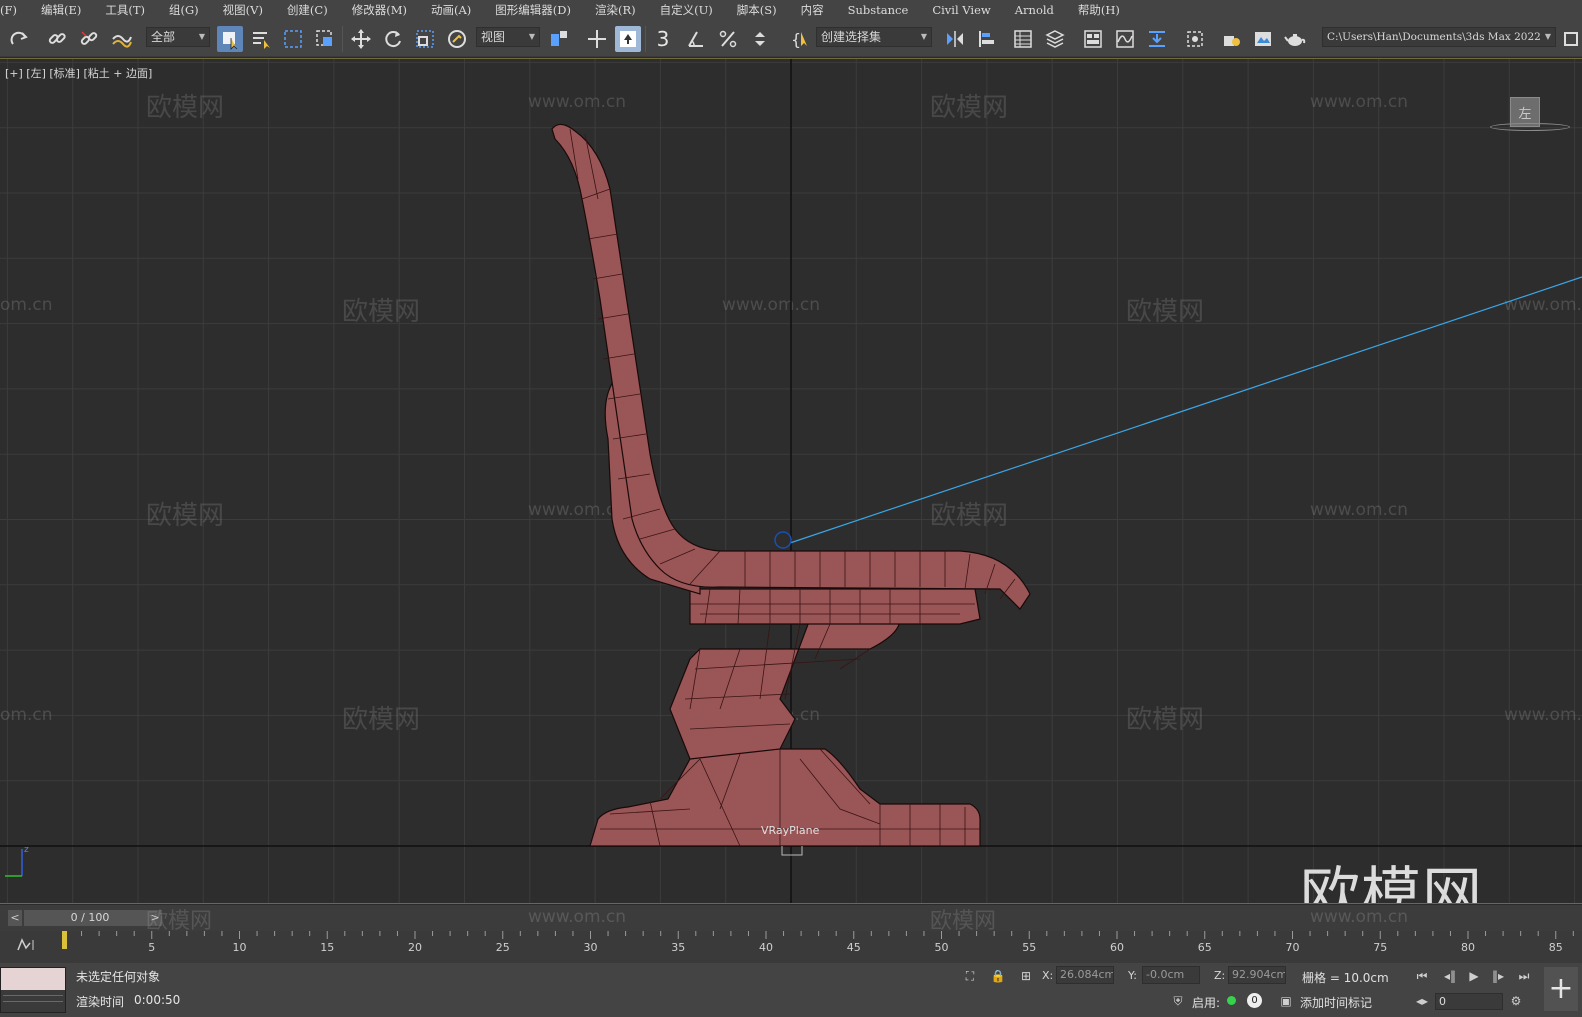  What do you see at coordinates (261, 39) in the screenshot?
I see `select-by-name-button` at bounding box center [261, 39].